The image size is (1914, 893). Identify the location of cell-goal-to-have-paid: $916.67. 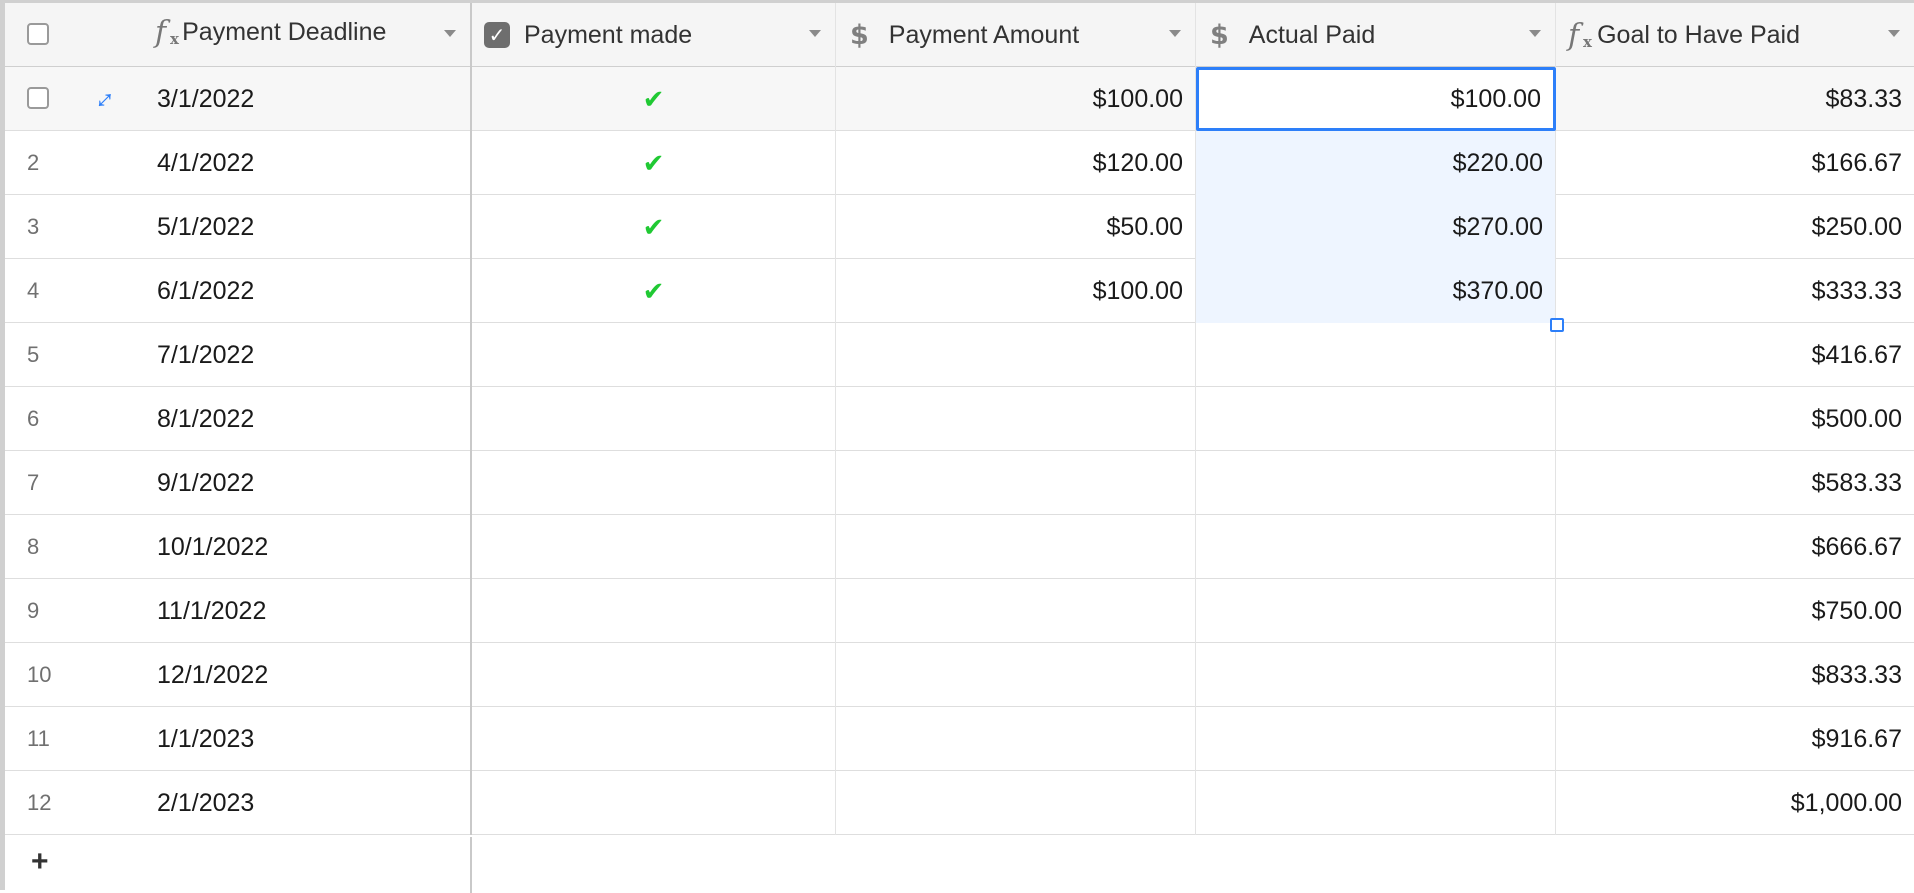
(1735, 739).